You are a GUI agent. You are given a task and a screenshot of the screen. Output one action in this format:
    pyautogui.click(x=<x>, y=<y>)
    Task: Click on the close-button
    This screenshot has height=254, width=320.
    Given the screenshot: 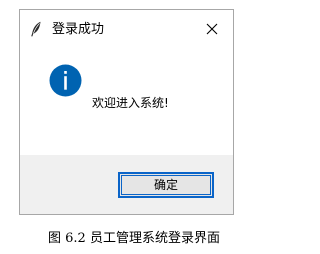 What is the action you would take?
    pyautogui.click(x=212, y=29)
    